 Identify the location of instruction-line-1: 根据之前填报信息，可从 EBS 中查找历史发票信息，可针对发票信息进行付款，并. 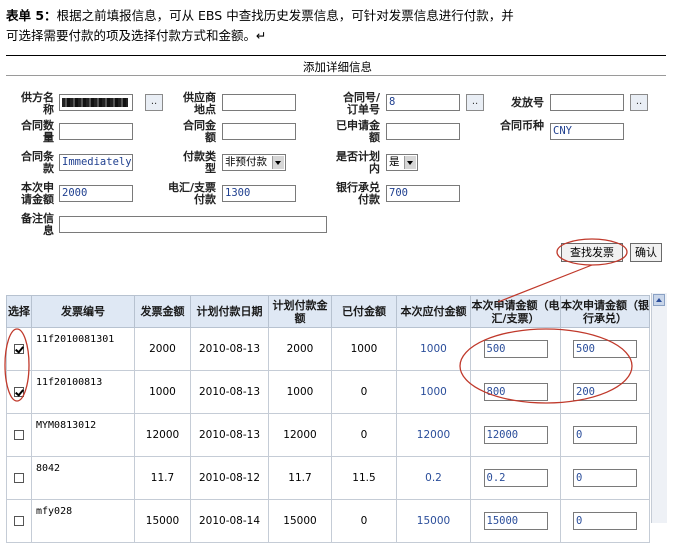
(285, 15).